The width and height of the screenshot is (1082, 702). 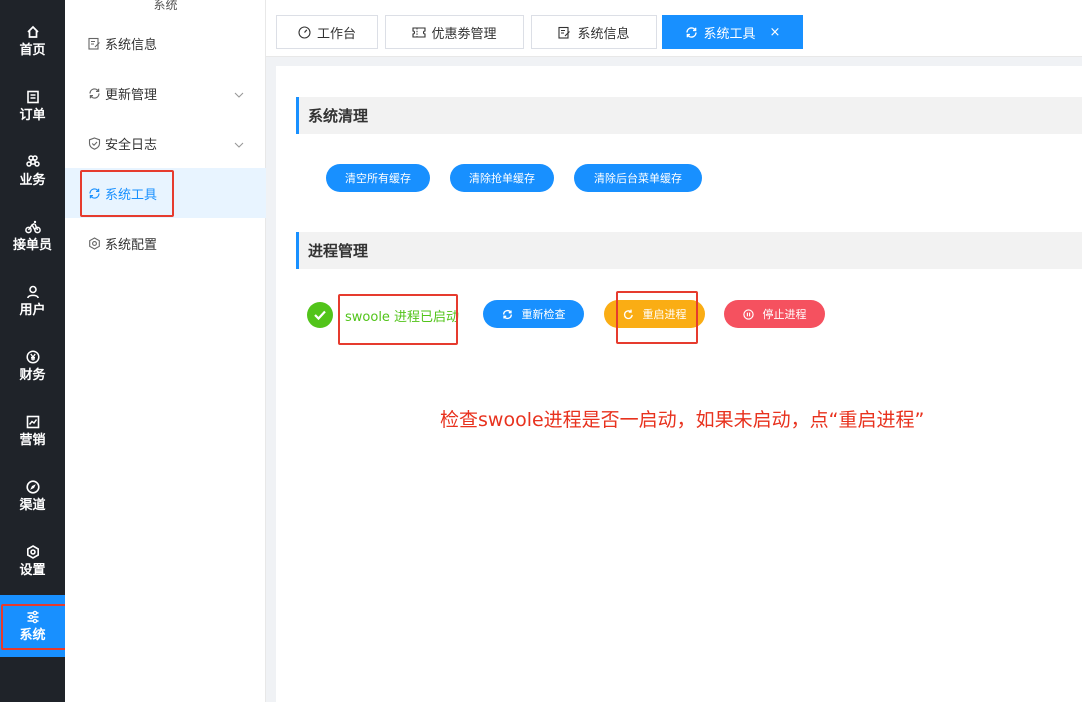 I want to click on nav-label: 接单员, so click(x=32, y=245).